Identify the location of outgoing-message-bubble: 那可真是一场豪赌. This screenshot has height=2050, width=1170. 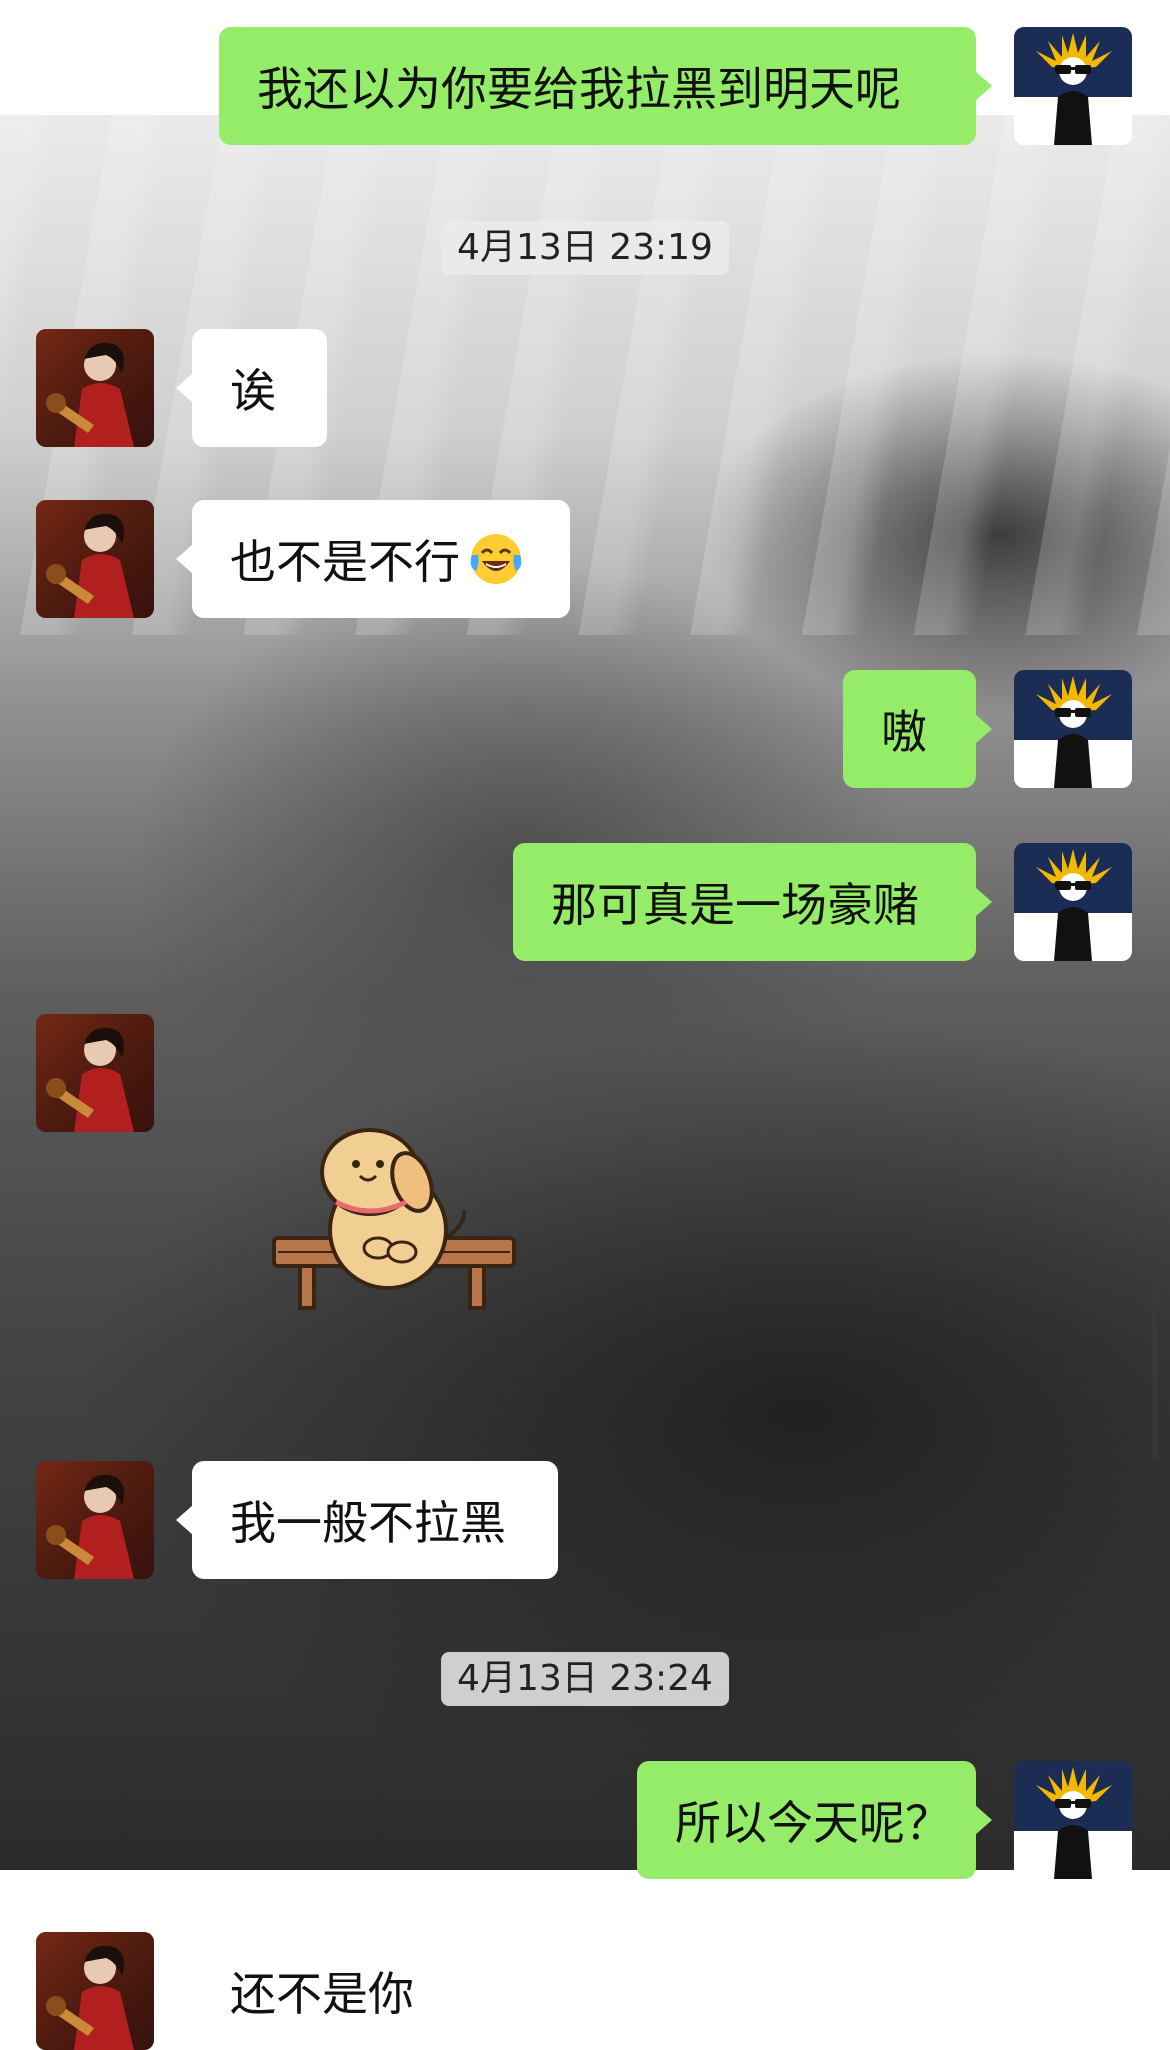
(752, 902).